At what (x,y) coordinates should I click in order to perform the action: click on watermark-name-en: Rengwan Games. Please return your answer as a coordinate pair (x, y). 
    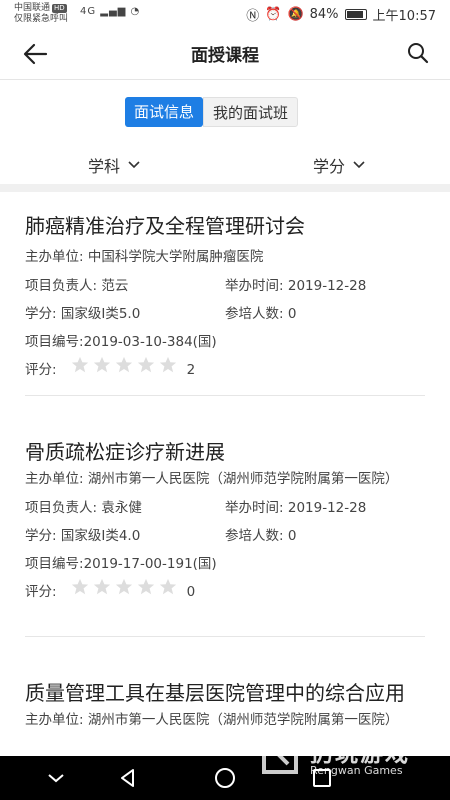
    Looking at the image, I should click on (356, 770).